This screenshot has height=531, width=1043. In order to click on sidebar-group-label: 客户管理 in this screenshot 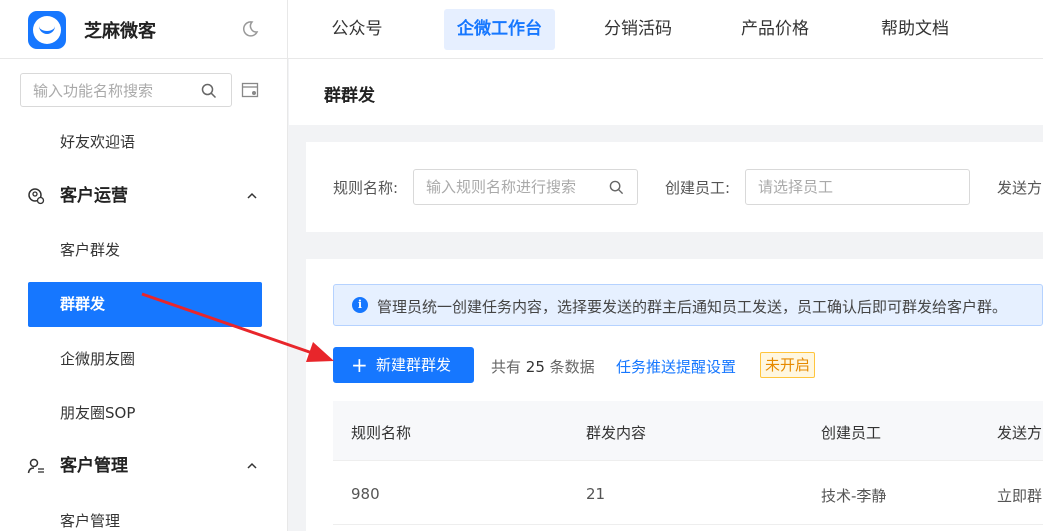, I will do `click(94, 466)`.